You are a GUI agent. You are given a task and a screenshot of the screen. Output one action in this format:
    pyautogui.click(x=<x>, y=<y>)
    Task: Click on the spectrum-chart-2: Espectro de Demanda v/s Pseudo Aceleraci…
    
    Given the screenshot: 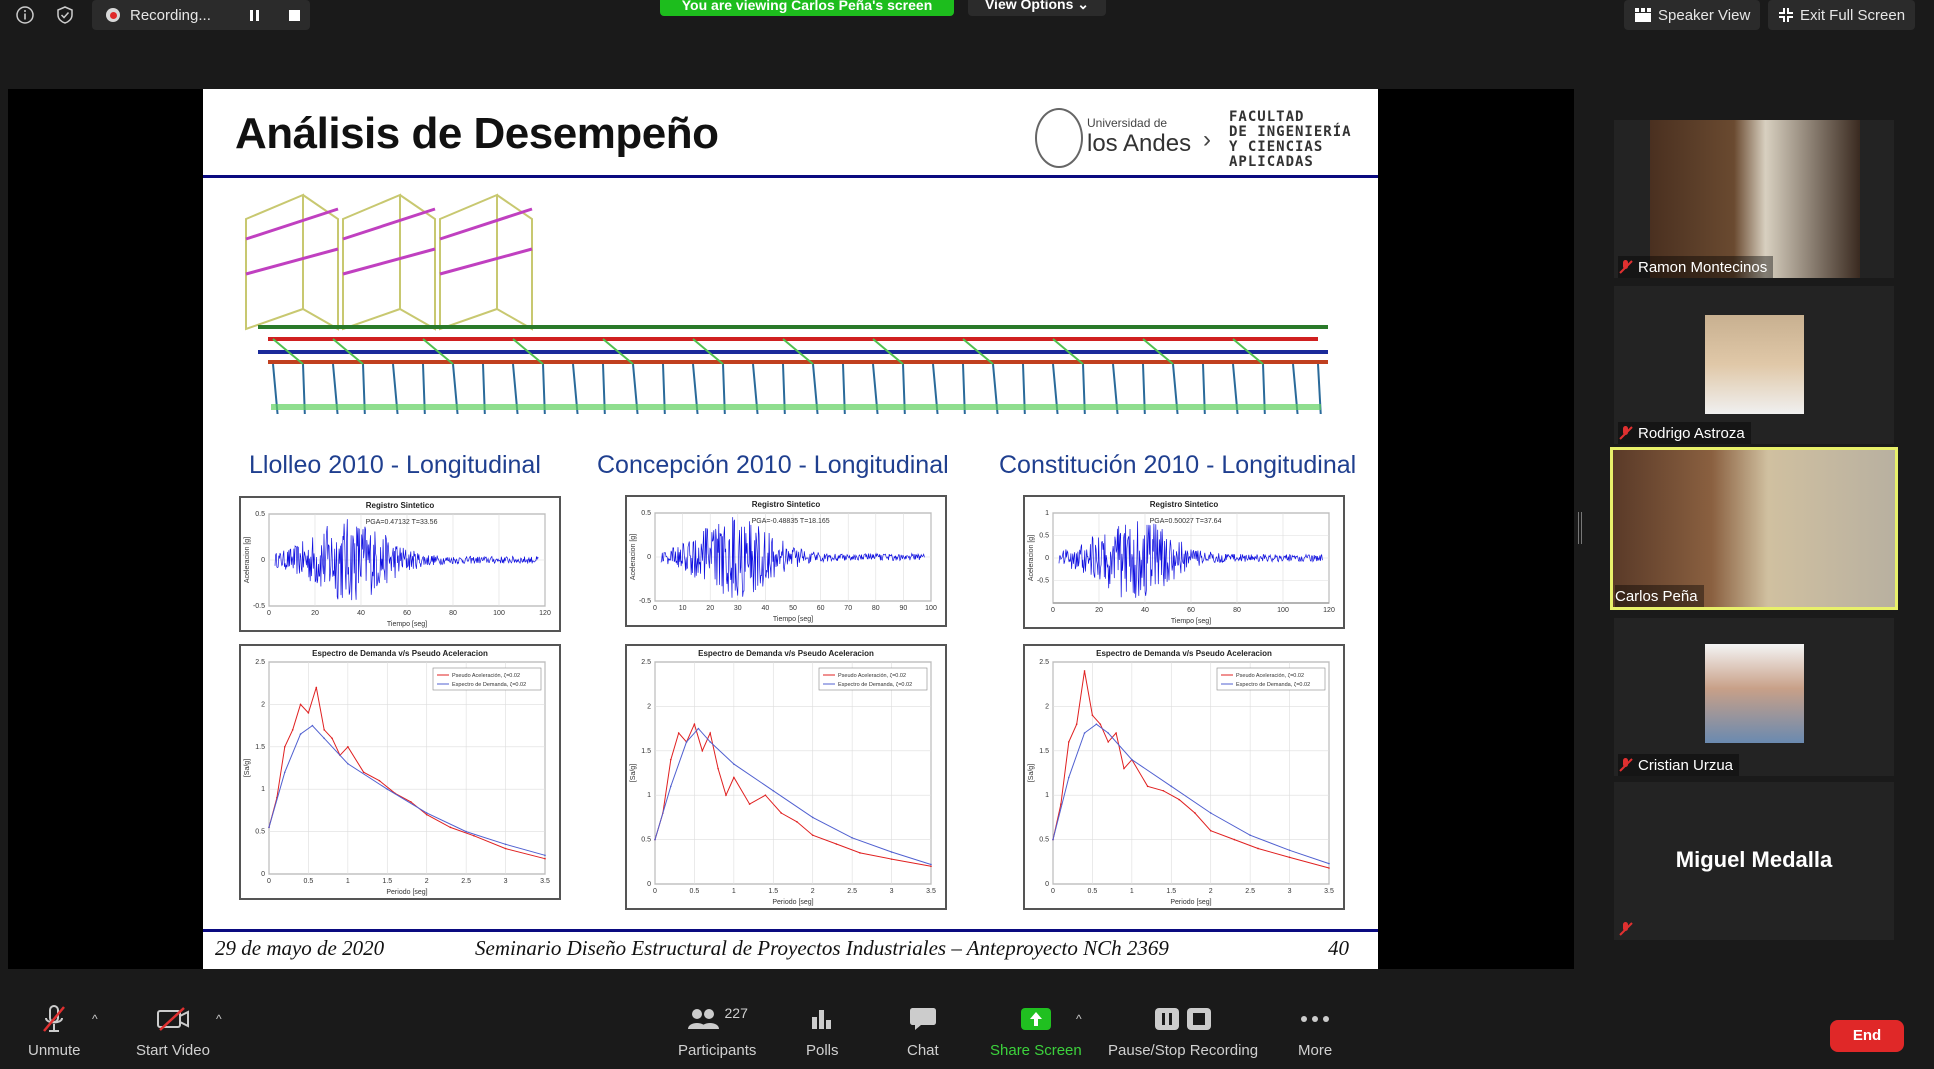 What is the action you would take?
    pyautogui.click(x=786, y=777)
    